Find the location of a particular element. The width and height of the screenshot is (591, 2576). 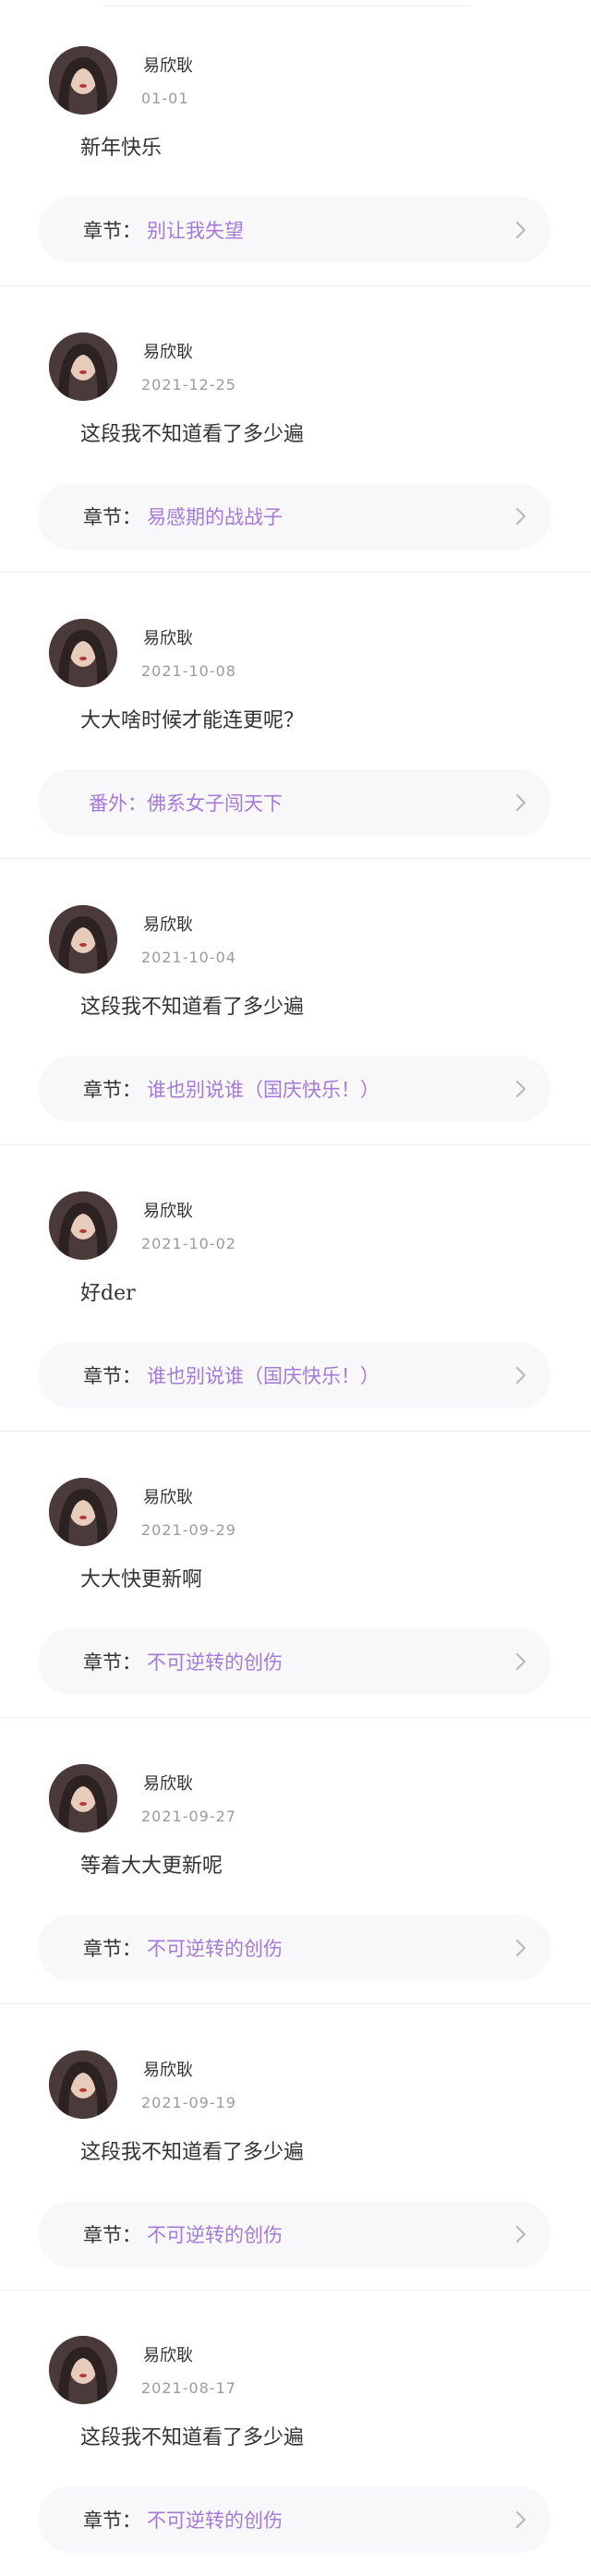

comment-date: 2021-09-27 is located at coordinates (188, 1816).